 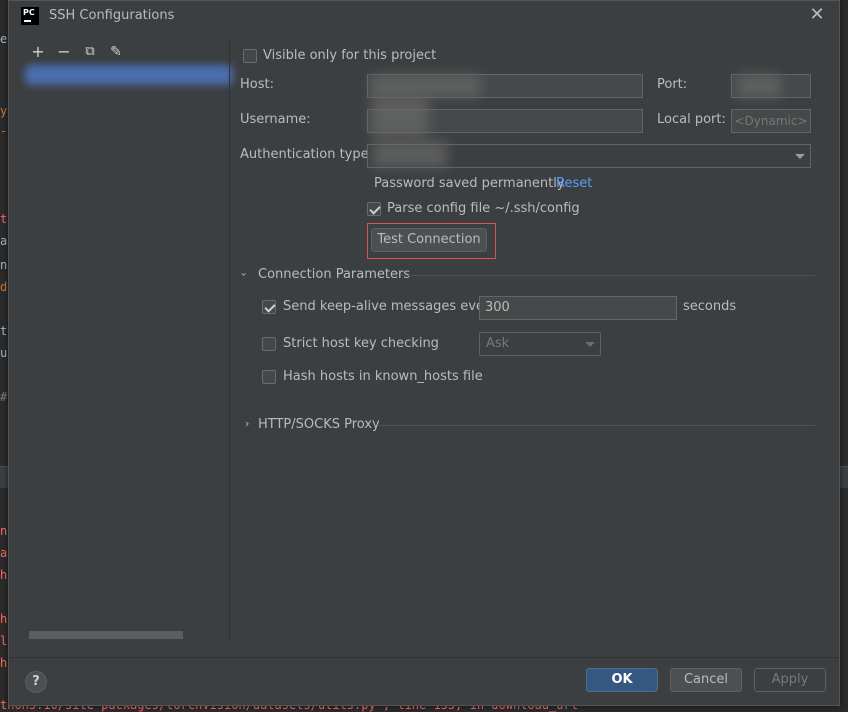 What do you see at coordinates (112, 15) in the screenshot?
I see `dialog-title: SSH Configurations` at bounding box center [112, 15].